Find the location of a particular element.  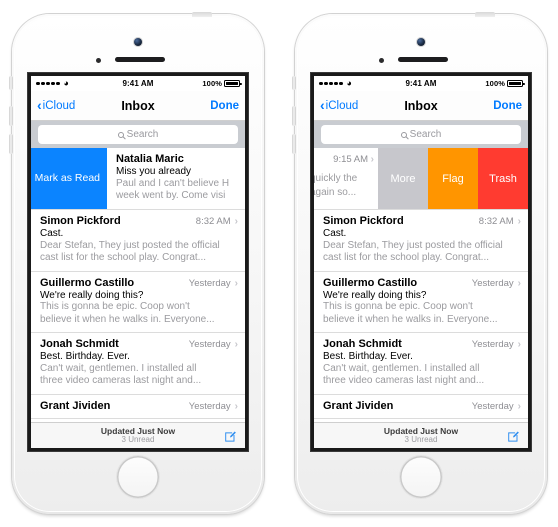

search-input-right: Search is located at coordinates (421, 134).